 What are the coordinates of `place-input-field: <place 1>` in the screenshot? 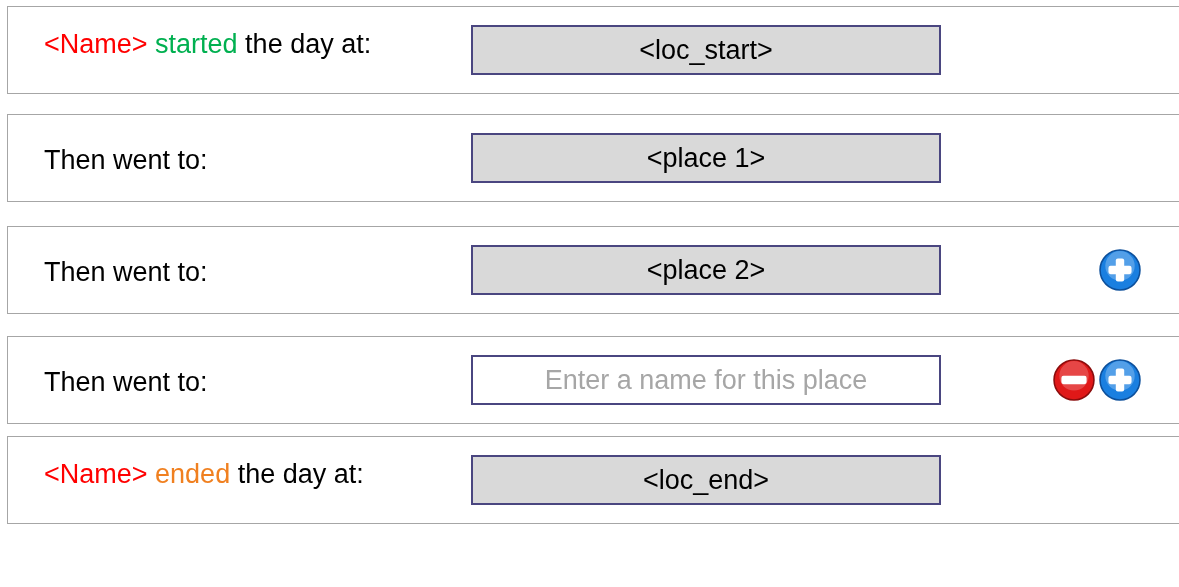 It's located at (706, 158).